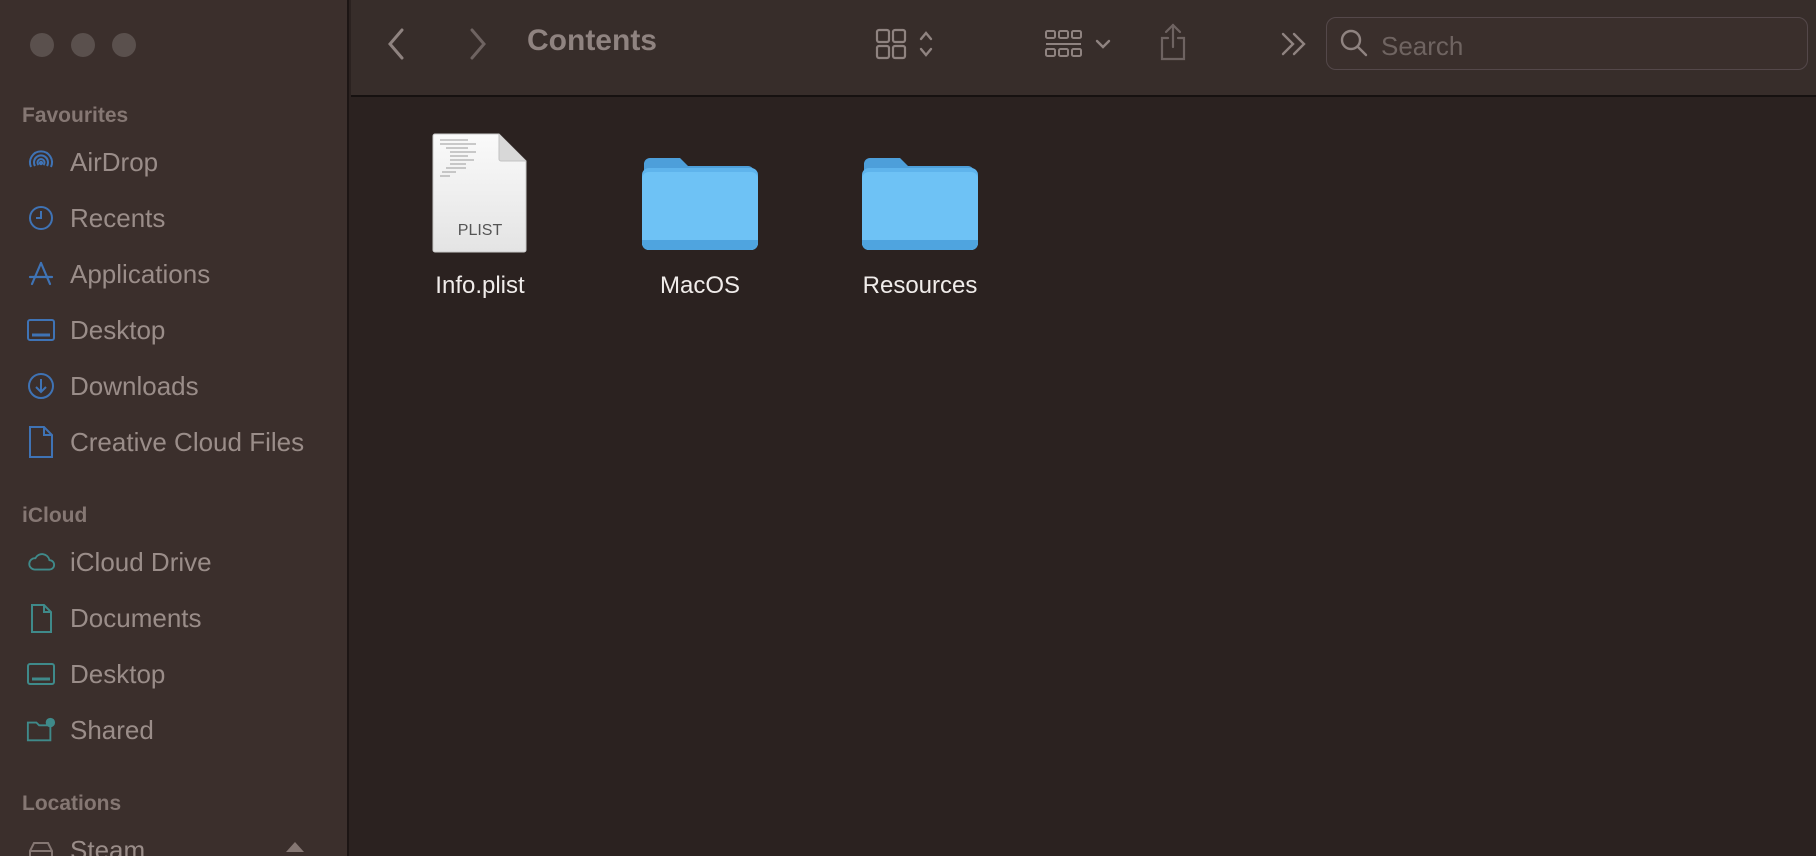  I want to click on sidebar-item-label: iCloud Drive, so click(141, 561).